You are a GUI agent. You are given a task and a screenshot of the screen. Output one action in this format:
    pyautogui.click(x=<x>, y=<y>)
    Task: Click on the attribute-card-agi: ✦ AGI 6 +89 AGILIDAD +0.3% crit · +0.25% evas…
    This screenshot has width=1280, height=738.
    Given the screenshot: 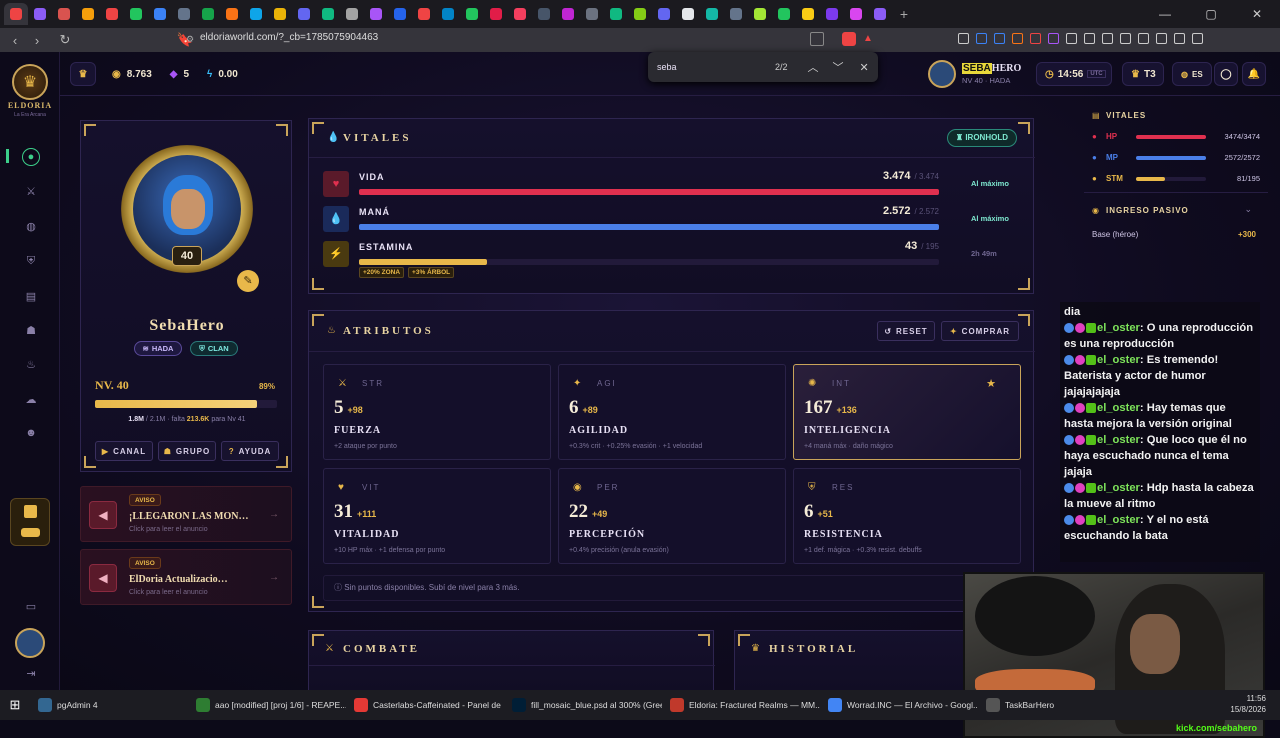 What is the action you would take?
    pyautogui.click(x=672, y=412)
    